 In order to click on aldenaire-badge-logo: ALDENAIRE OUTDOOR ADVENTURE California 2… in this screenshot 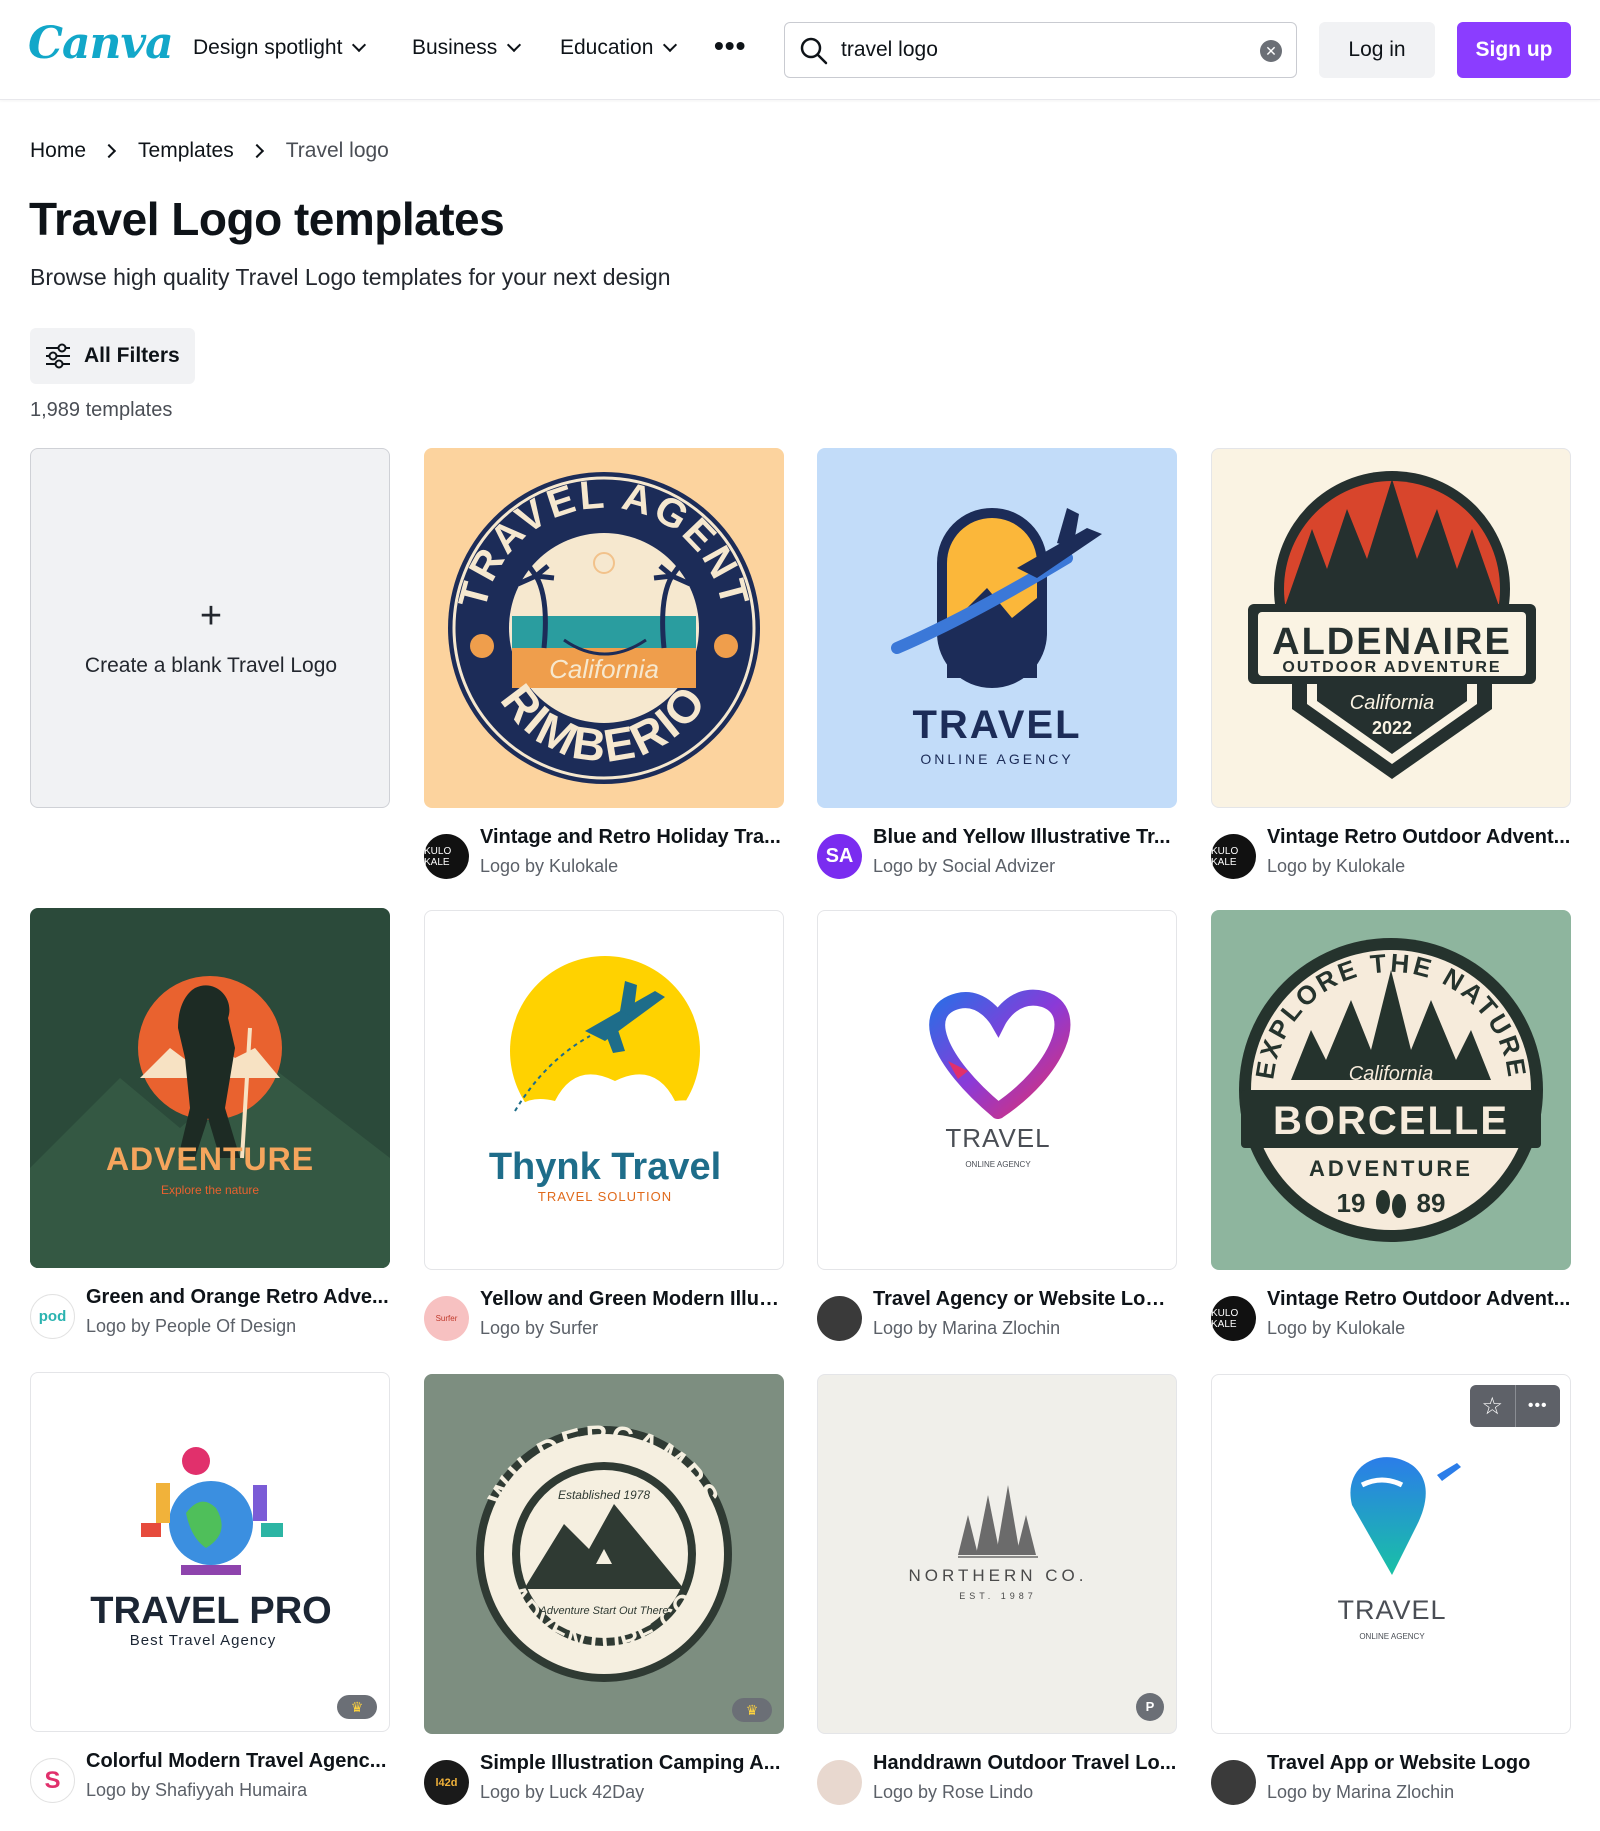, I will do `click(1392, 625)`.